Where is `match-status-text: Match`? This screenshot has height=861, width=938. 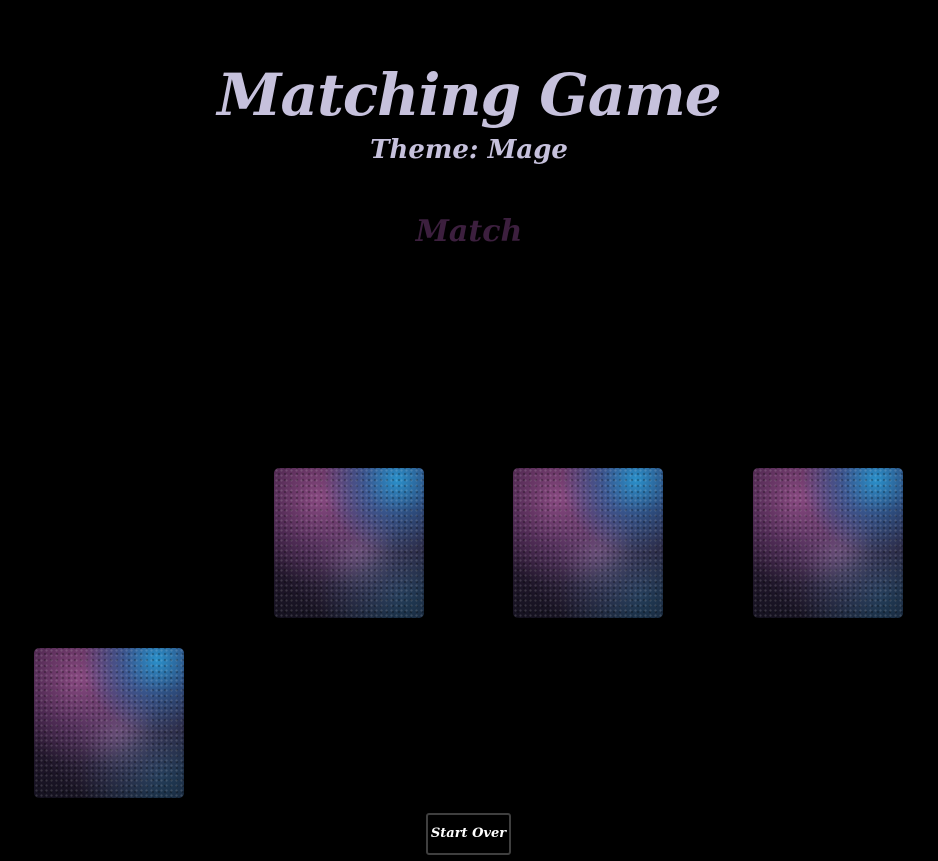 match-status-text: Match is located at coordinates (469, 231).